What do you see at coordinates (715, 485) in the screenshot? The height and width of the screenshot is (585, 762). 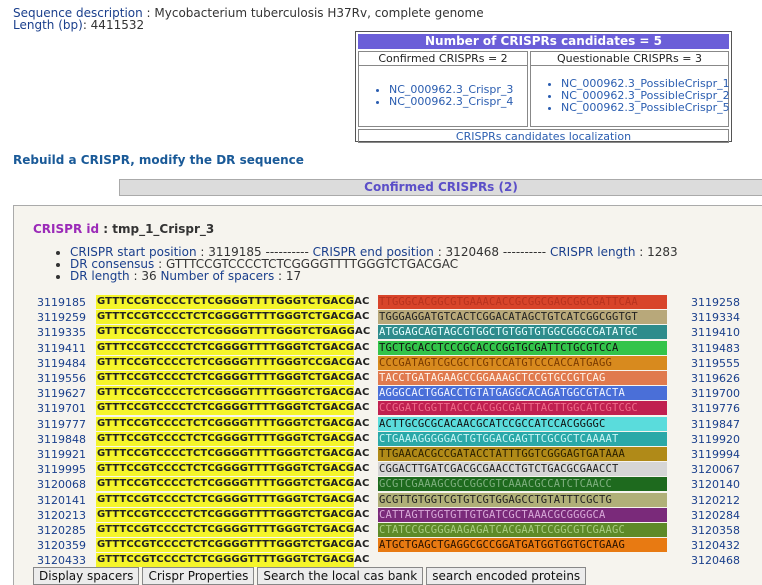 I see `row-end-position: 3120140` at bounding box center [715, 485].